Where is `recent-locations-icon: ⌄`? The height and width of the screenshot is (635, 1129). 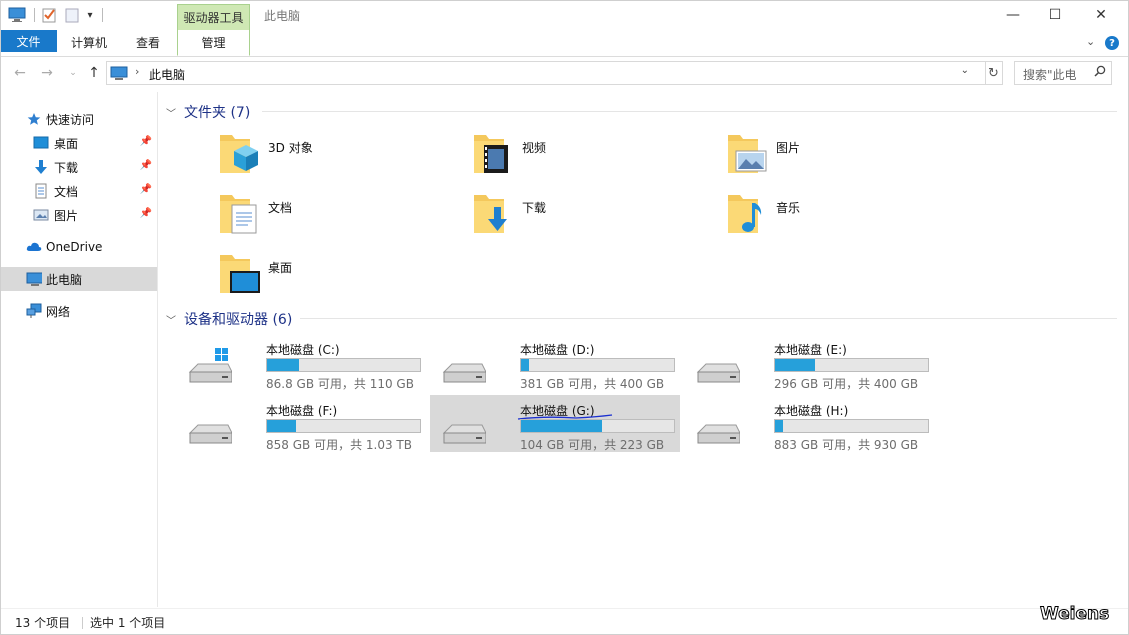 recent-locations-icon: ⌄ is located at coordinates (73, 73).